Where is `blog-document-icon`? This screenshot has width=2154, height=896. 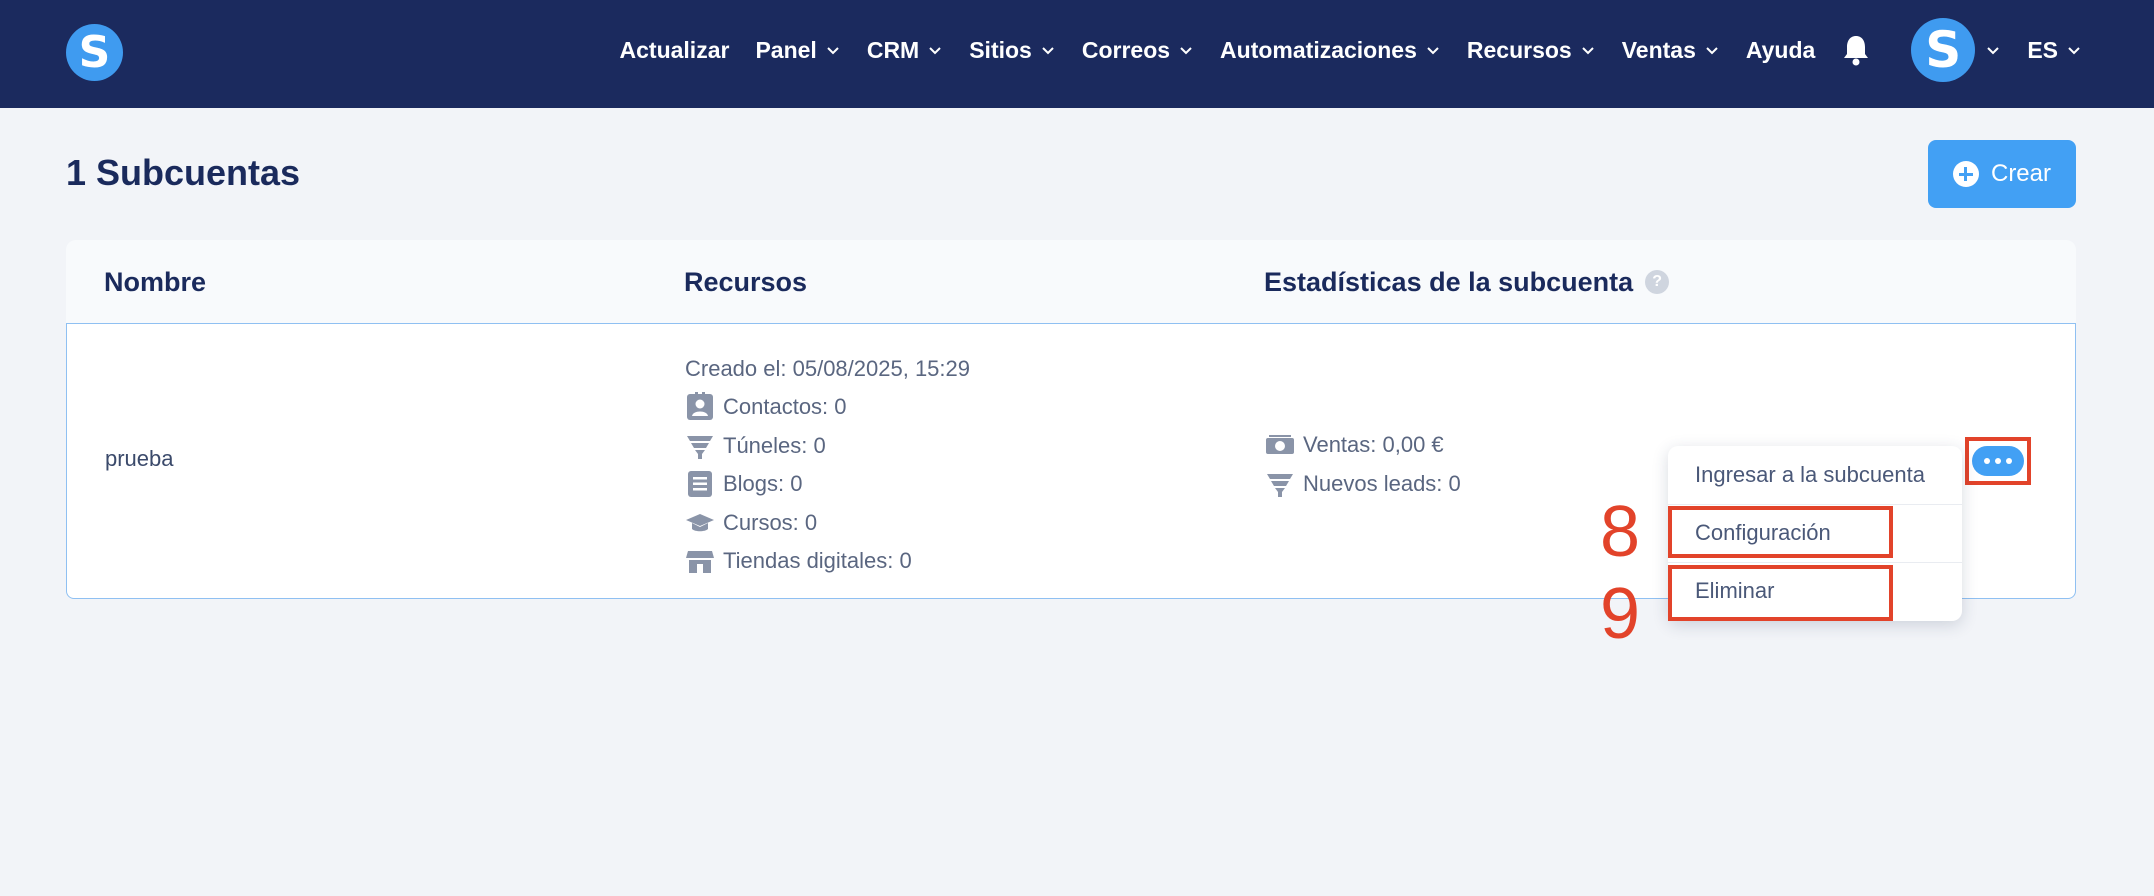
blog-document-icon is located at coordinates (700, 484).